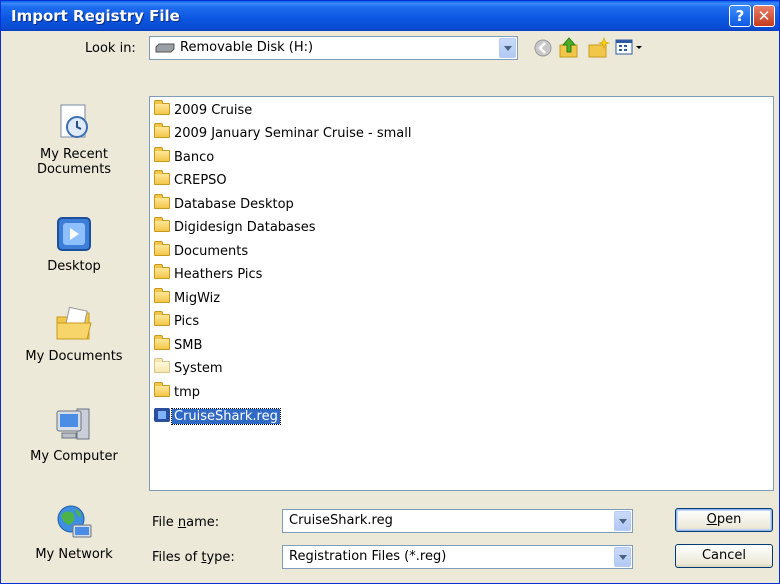 The image size is (780, 584). I want to click on list-item: tmp, so click(178, 393).